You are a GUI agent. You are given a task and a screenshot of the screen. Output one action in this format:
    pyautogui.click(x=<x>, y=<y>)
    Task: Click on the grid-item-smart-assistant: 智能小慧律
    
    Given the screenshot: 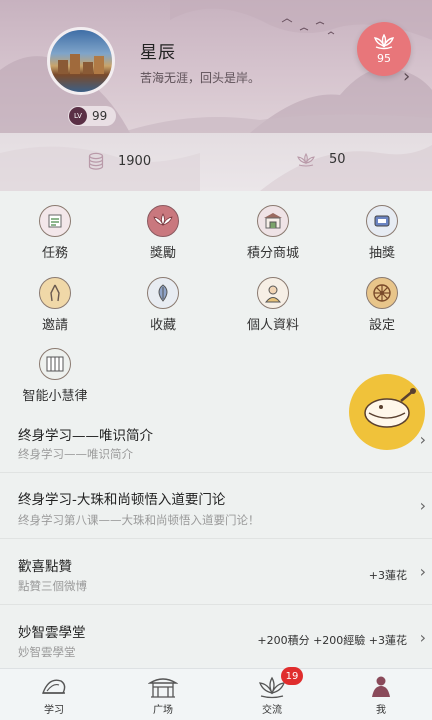 What is the action you would take?
    pyautogui.click(x=55, y=376)
    